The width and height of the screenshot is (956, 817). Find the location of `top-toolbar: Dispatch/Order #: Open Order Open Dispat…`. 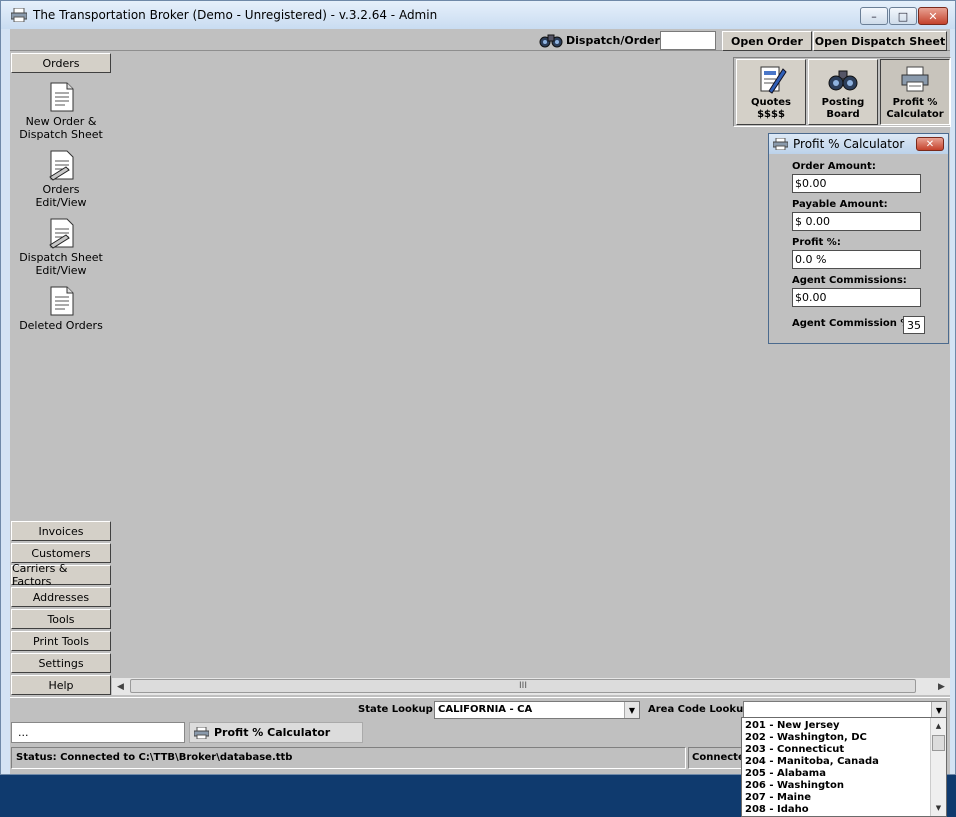

top-toolbar: Dispatch/Order #: Open Order Open Dispat… is located at coordinates (480, 40).